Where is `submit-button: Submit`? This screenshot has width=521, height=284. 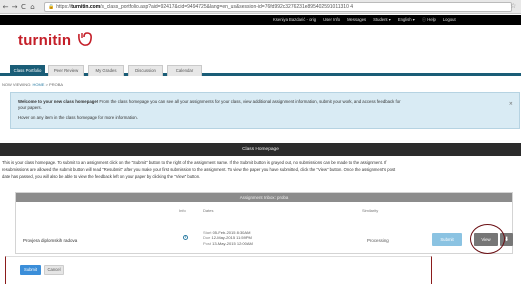
submit-button: Submit is located at coordinates (447, 239).